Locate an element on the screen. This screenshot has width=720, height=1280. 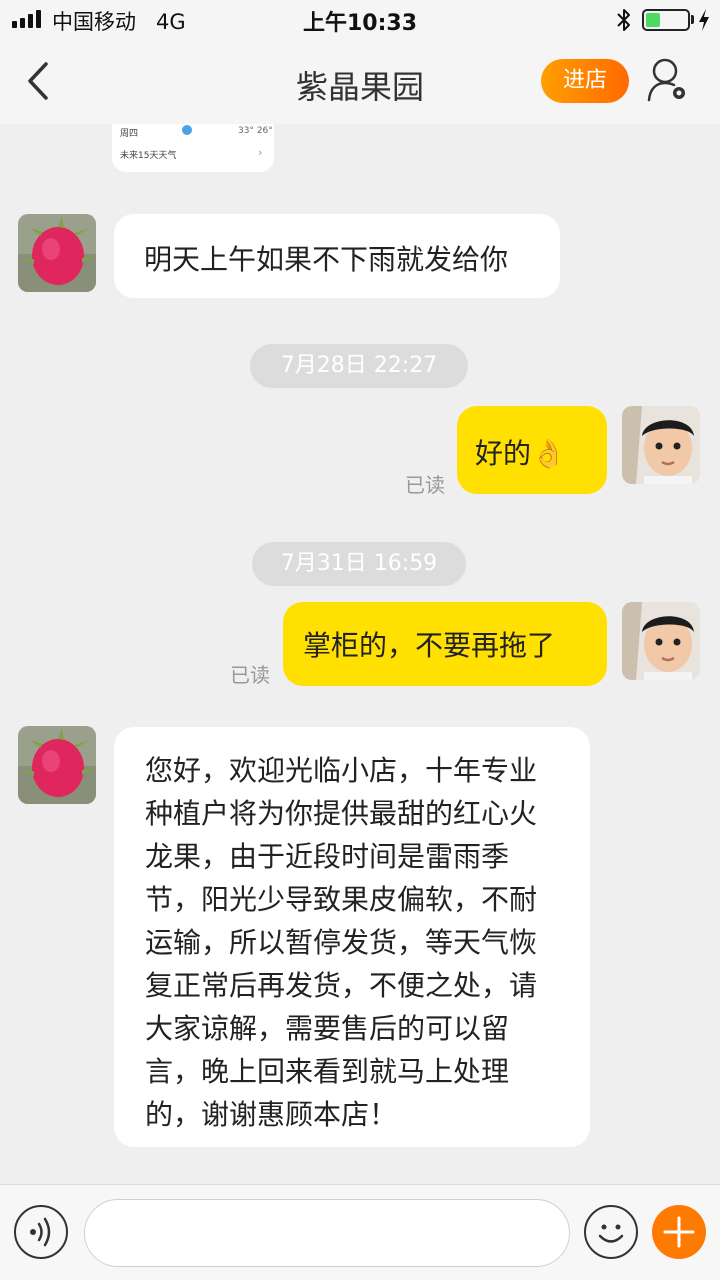
weather-icon is located at coordinates (187, 130).